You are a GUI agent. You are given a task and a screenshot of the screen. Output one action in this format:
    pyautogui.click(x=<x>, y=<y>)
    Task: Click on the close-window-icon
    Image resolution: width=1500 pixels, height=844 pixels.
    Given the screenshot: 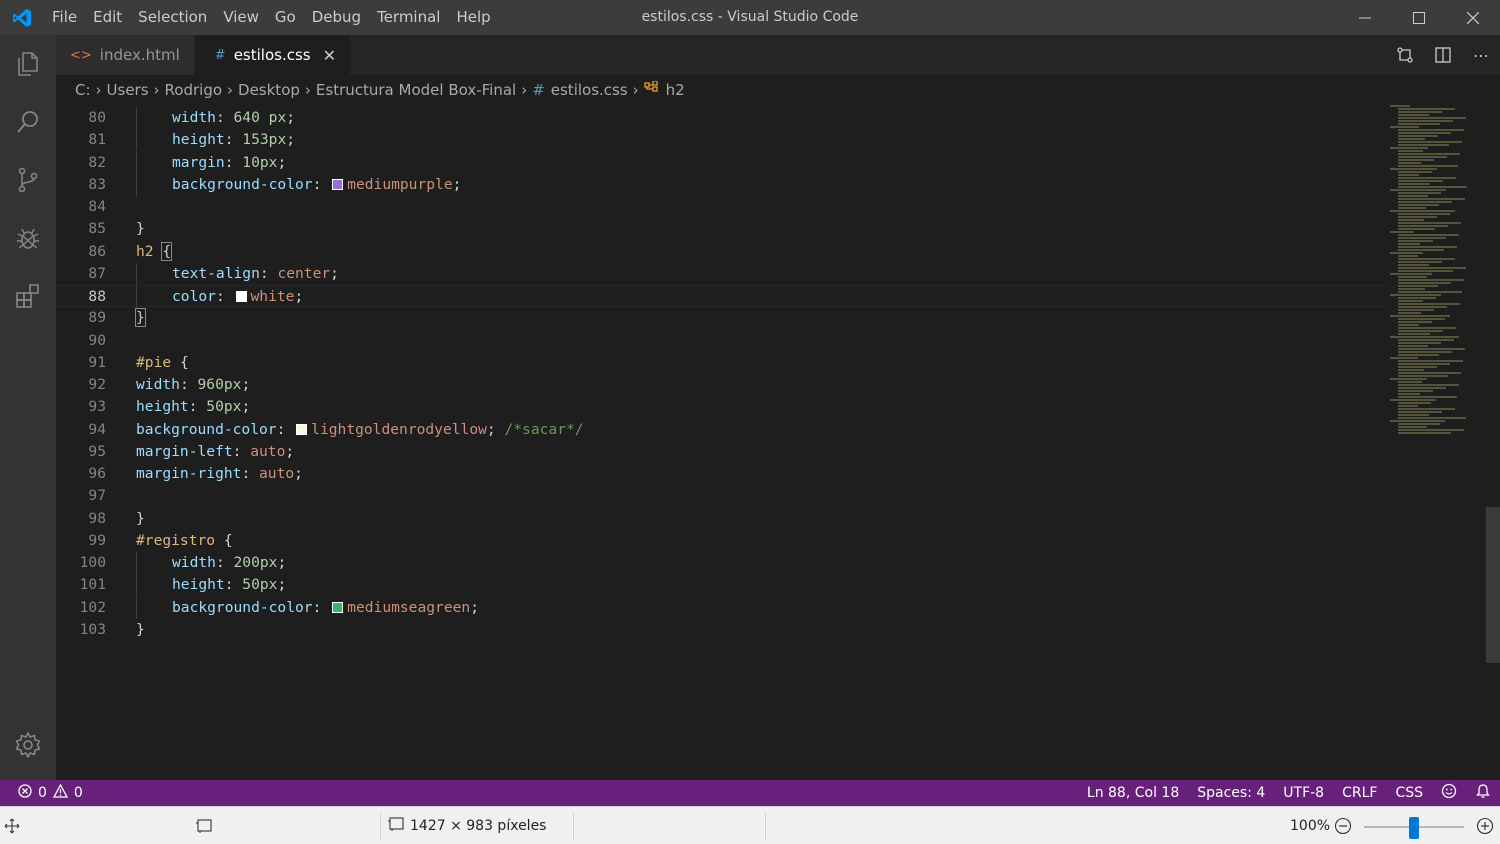 What is the action you would take?
    pyautogui.click(x=1473, y=17)
    